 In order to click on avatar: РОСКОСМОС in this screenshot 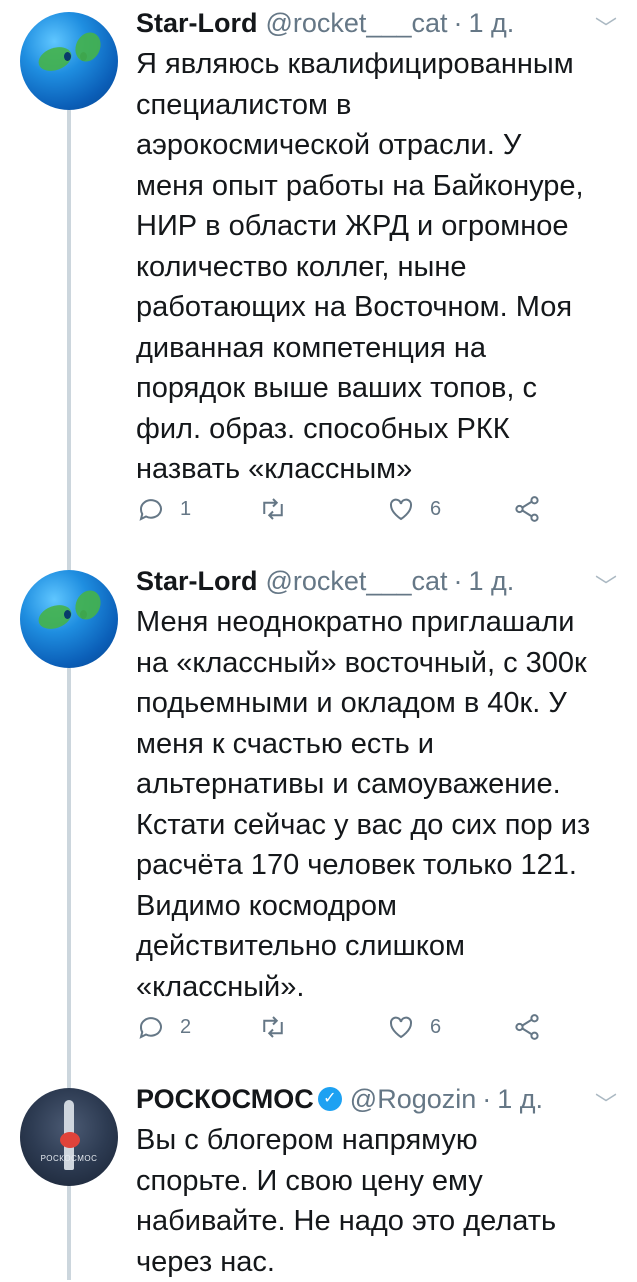, I will do `click(69, 1137)`.